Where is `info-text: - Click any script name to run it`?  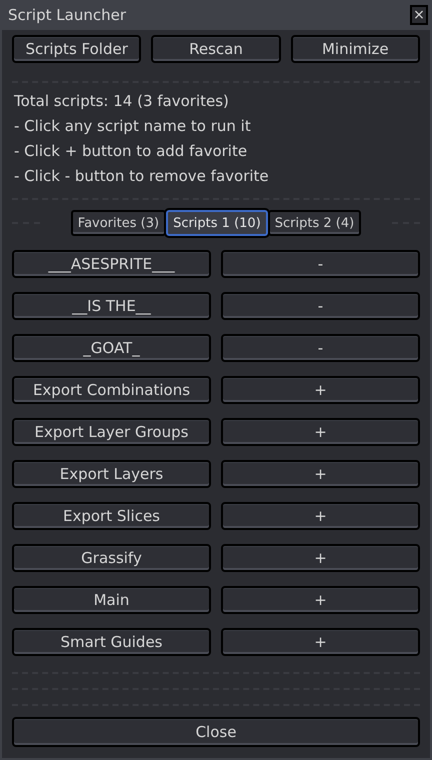 info-text: - Click any script name to run it is located at coordinates (133, 126).